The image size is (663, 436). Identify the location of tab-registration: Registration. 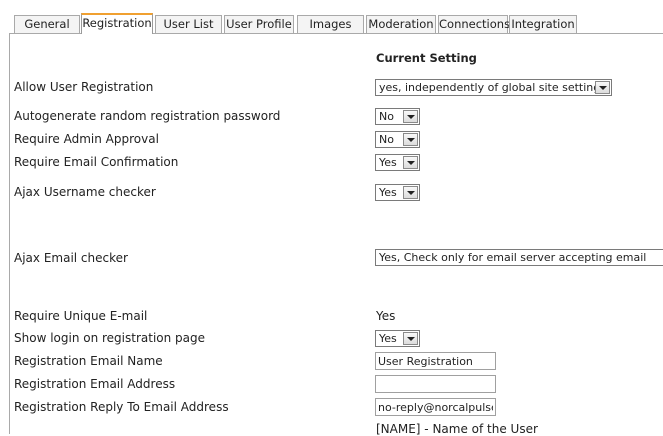
(117, 23).